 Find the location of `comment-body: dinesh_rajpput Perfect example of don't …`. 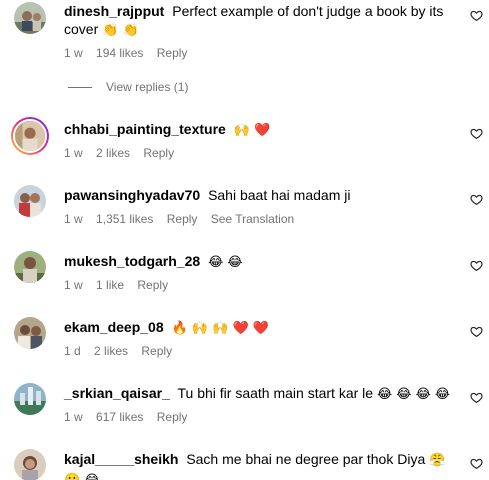

comment-body: dinesh_rajpput Perfect example of don't … is located at coordinates (264, 21).